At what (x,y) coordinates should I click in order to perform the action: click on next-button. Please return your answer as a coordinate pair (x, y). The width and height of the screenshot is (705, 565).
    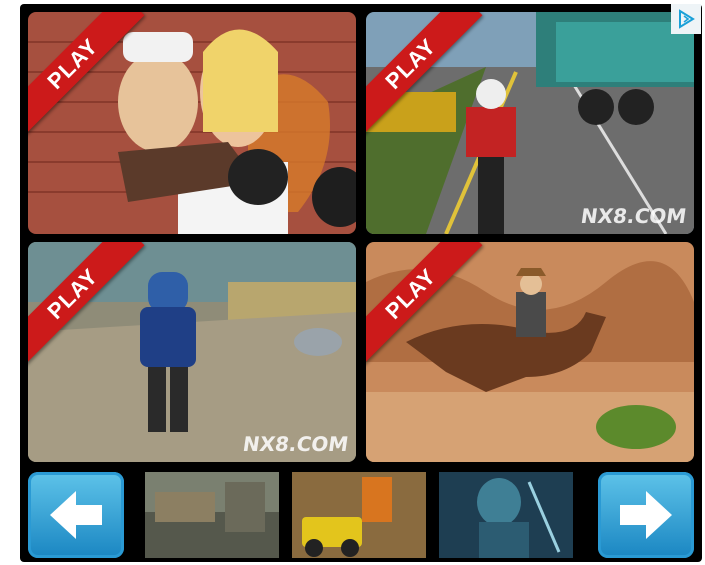
    Looking at the image, I should click on (646, 515).